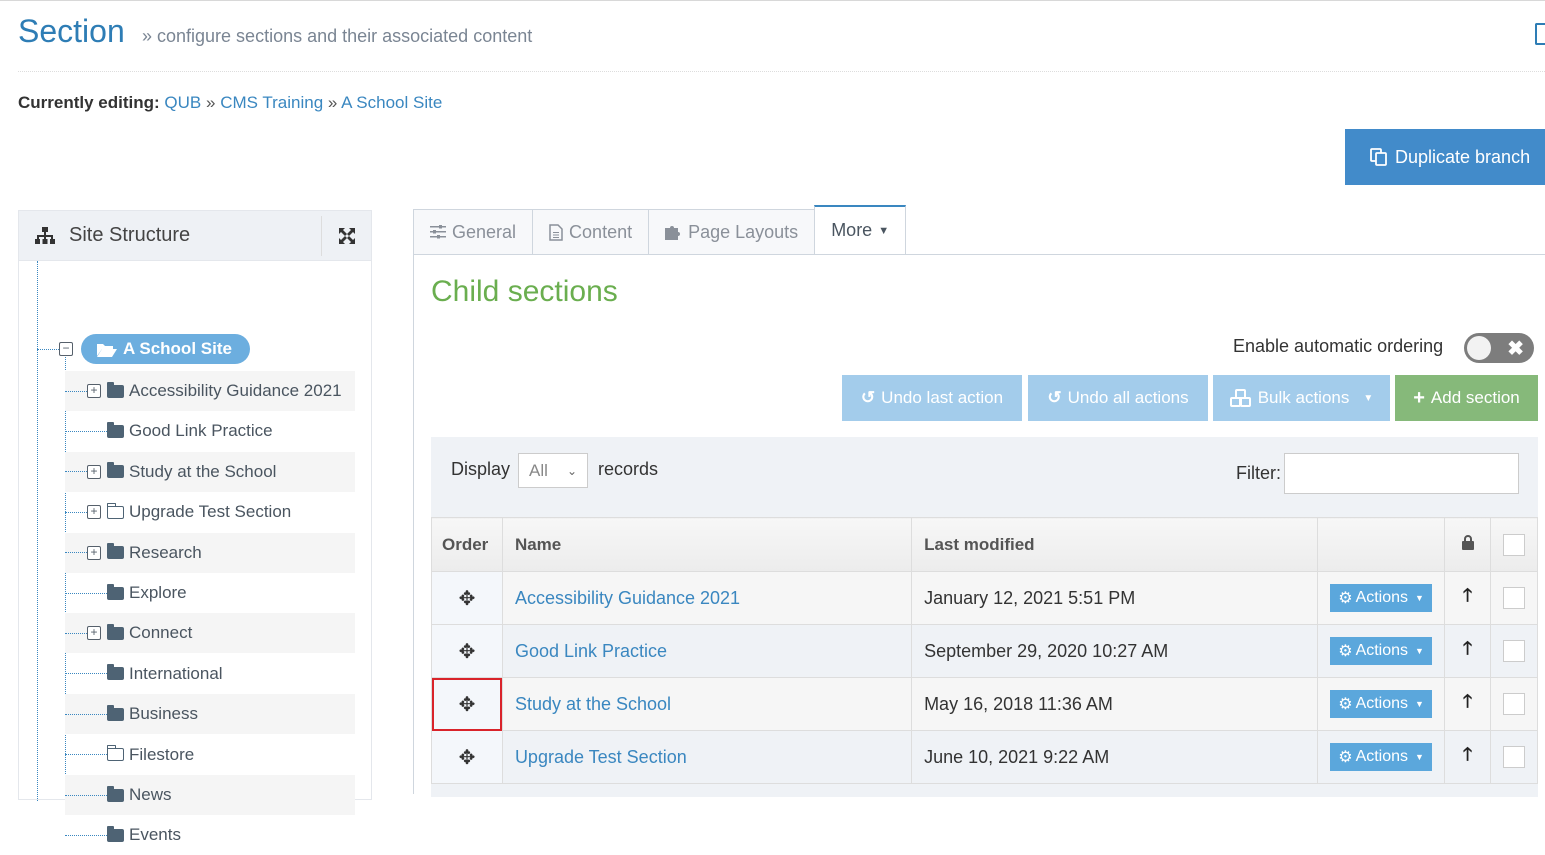  What do you see at coordinates (182, 102) in the screenshot?
I see `breadcrumb-qub: QUB` at bounding box center [182, 102].